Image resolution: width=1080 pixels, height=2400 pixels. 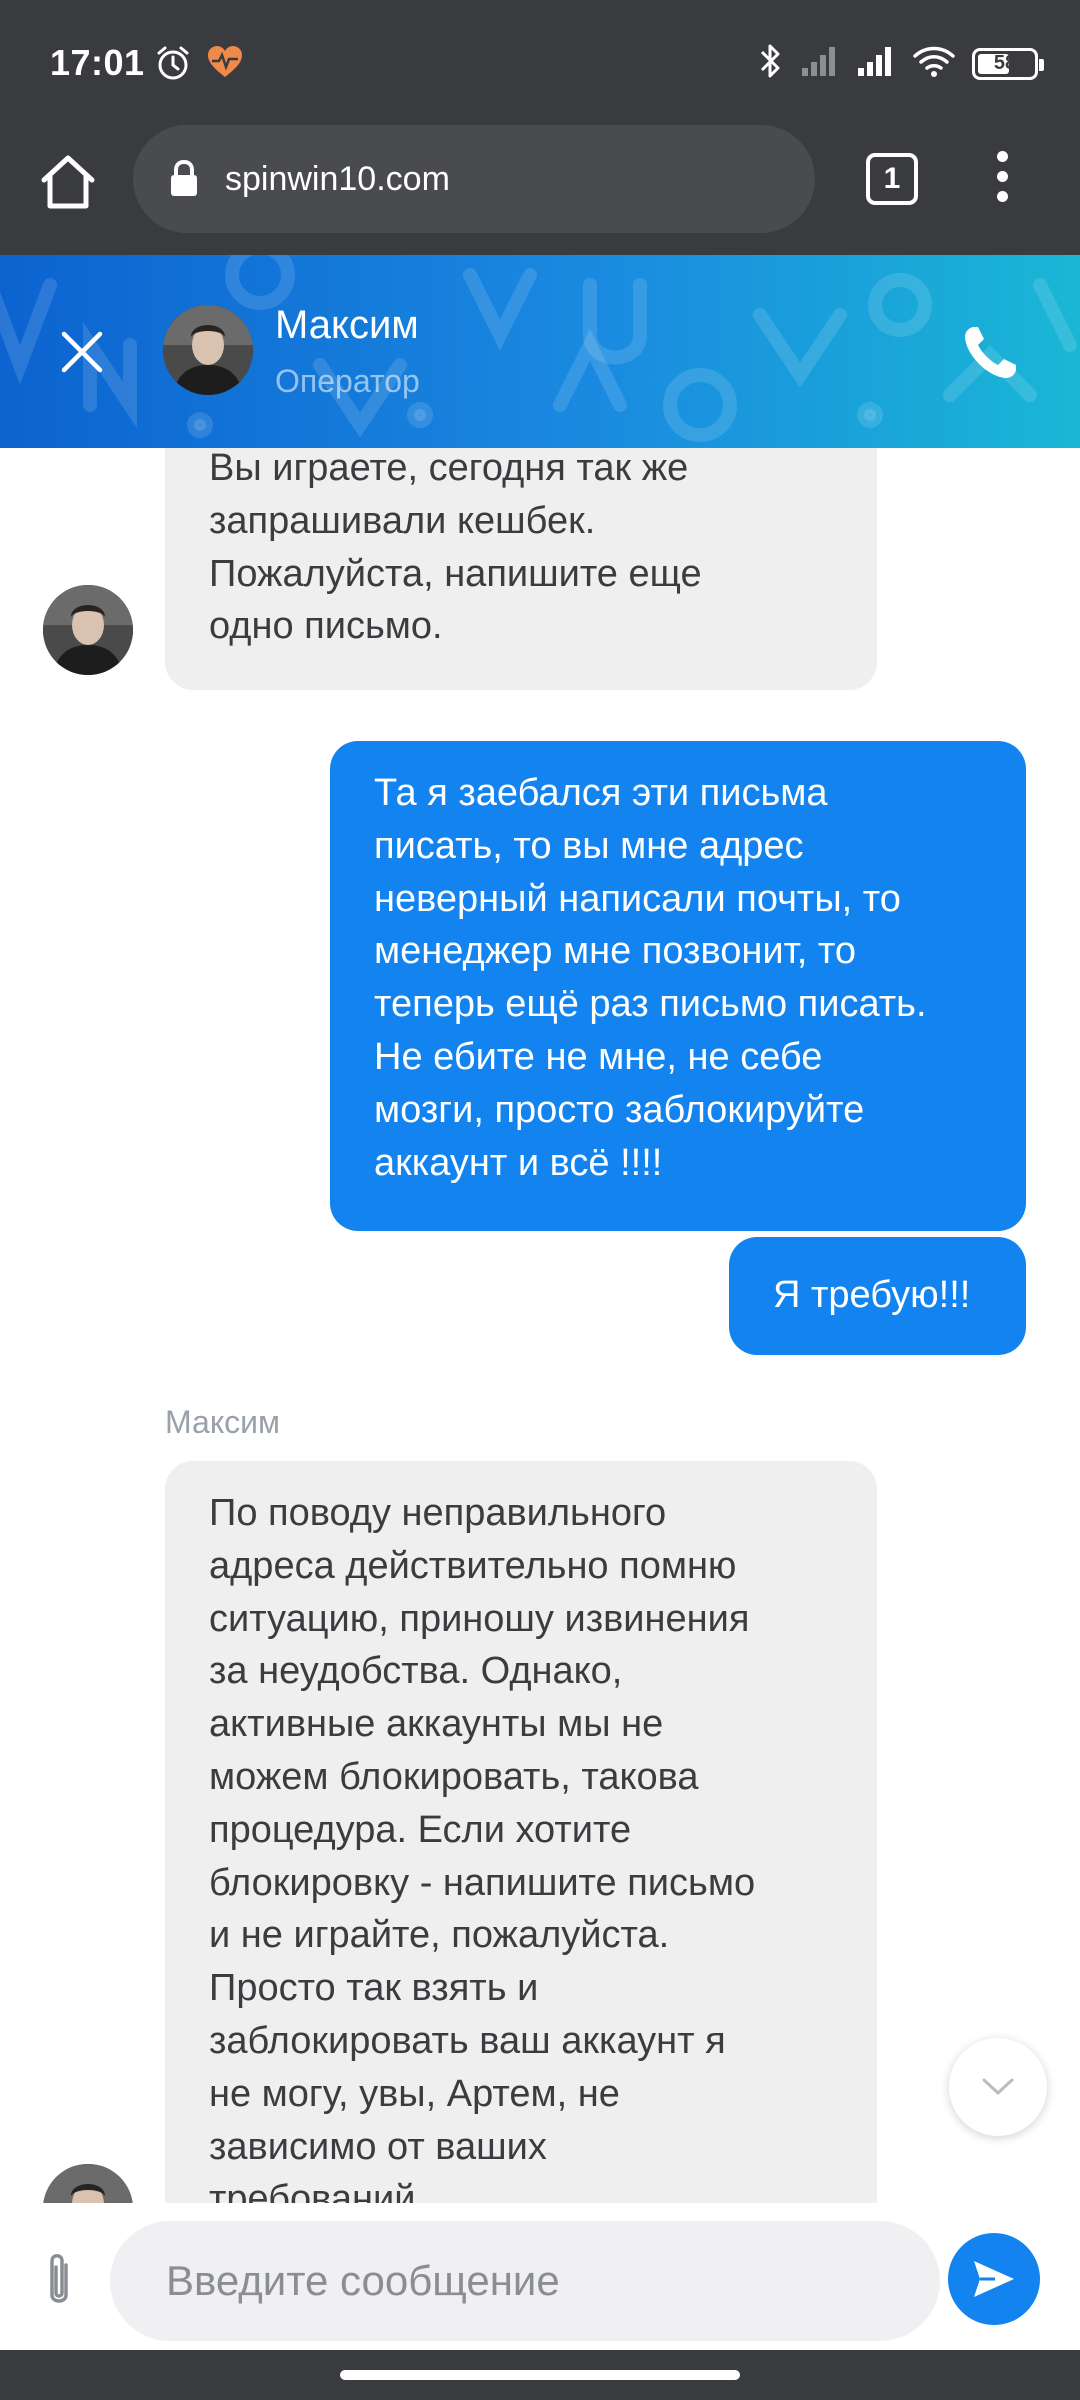 I want to click on message-line: можем блокировать, такова, so click(x=454, y=1776).